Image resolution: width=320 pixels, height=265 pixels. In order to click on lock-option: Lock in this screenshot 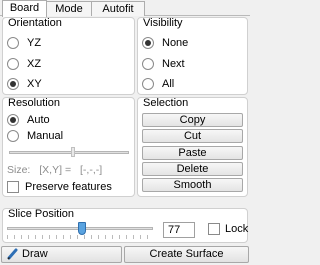, I will do `click(228, 229)`.